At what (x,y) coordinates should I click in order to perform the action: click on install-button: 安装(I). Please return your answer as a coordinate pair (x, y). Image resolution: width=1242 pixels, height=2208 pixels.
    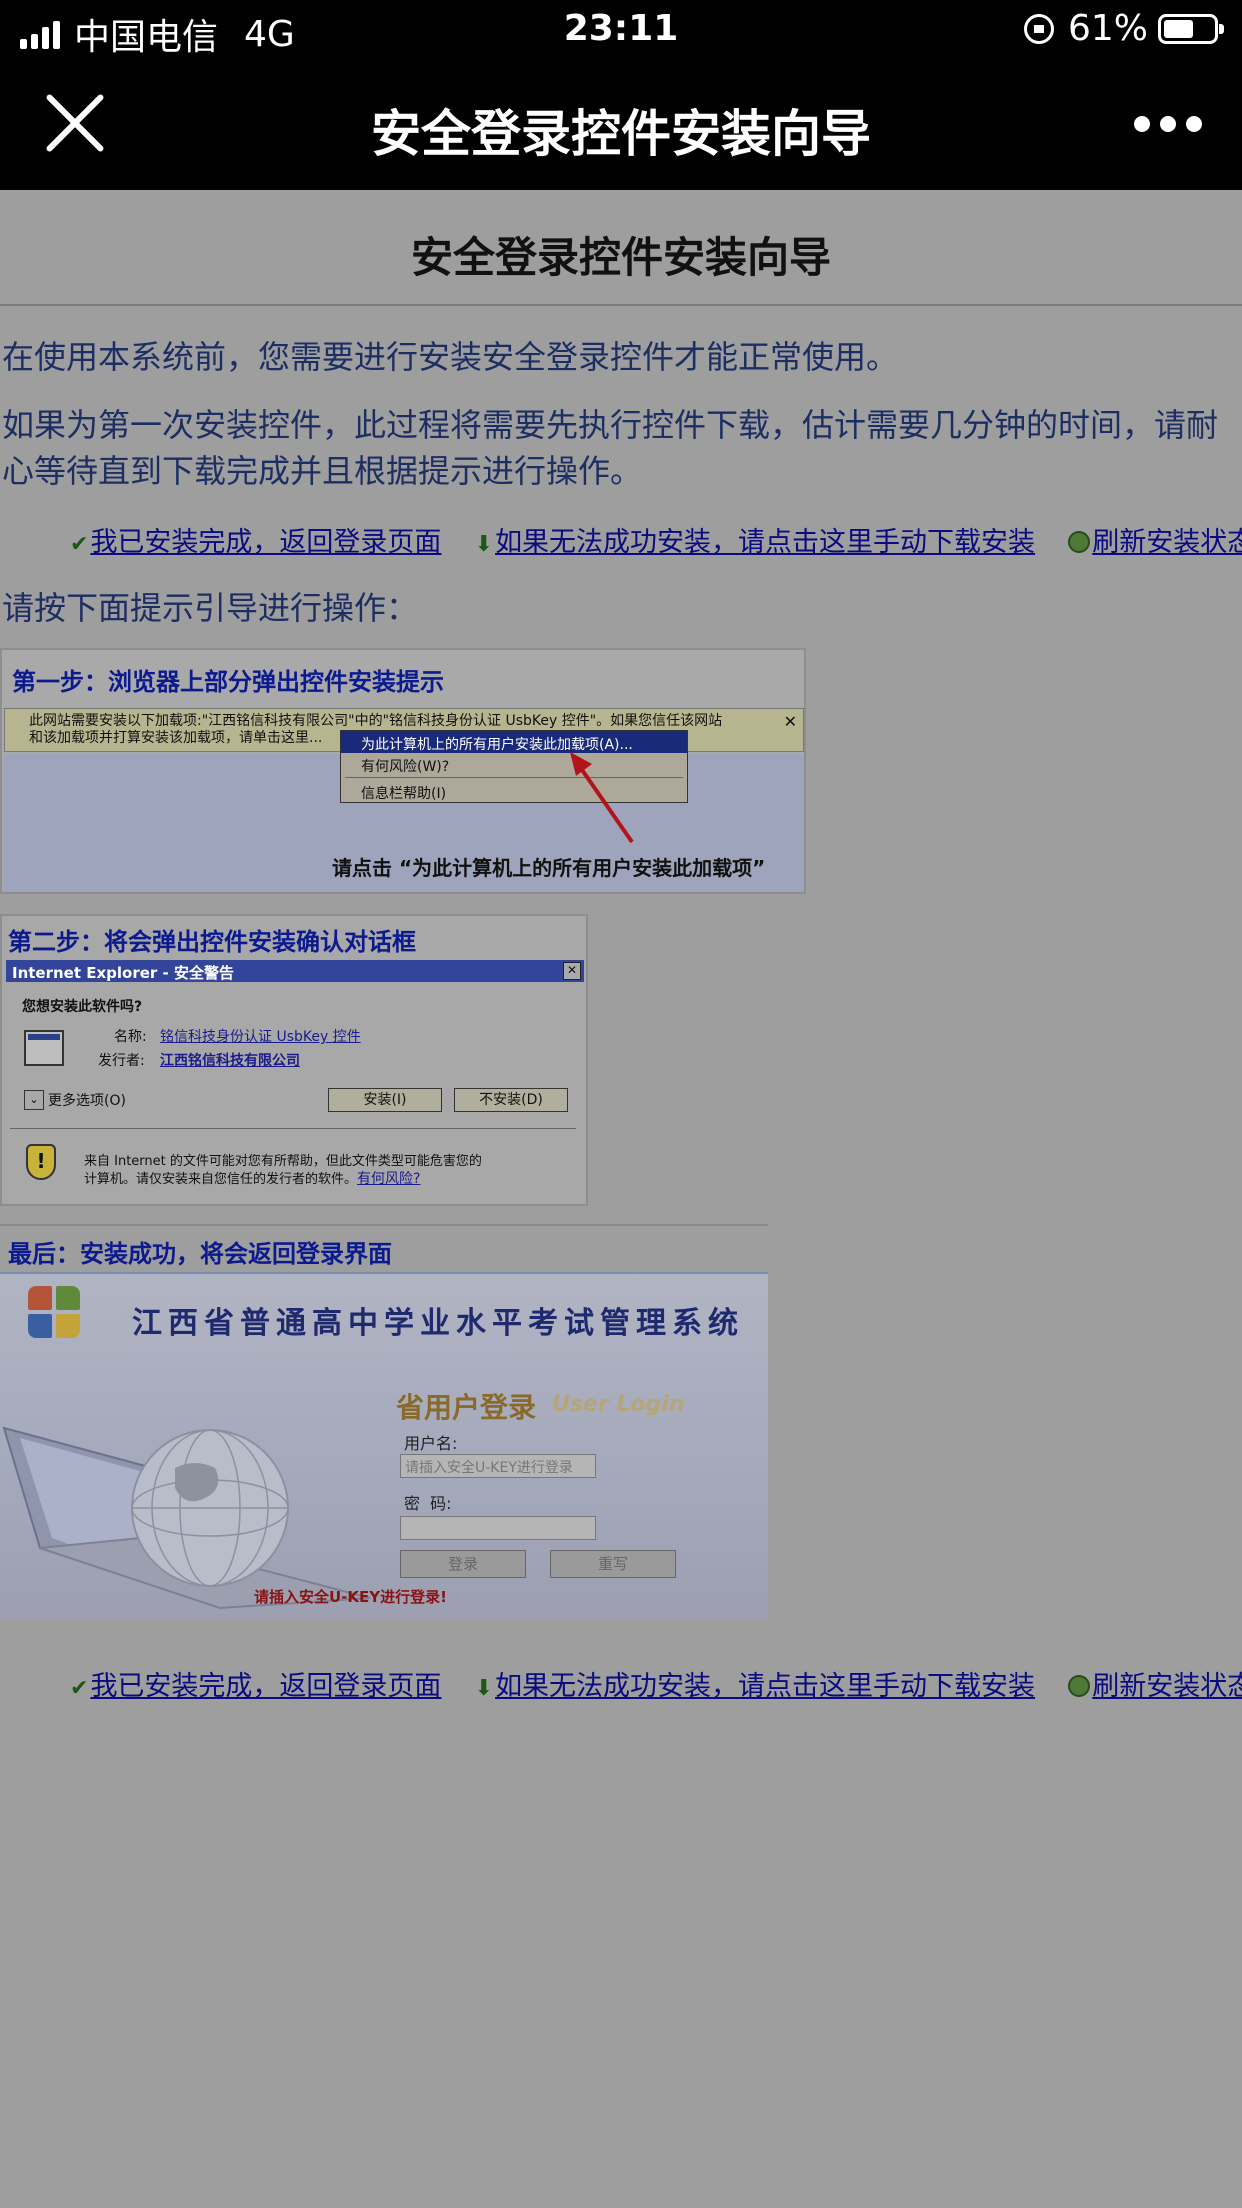
    Looking at the image, I should click on (385, 1100).